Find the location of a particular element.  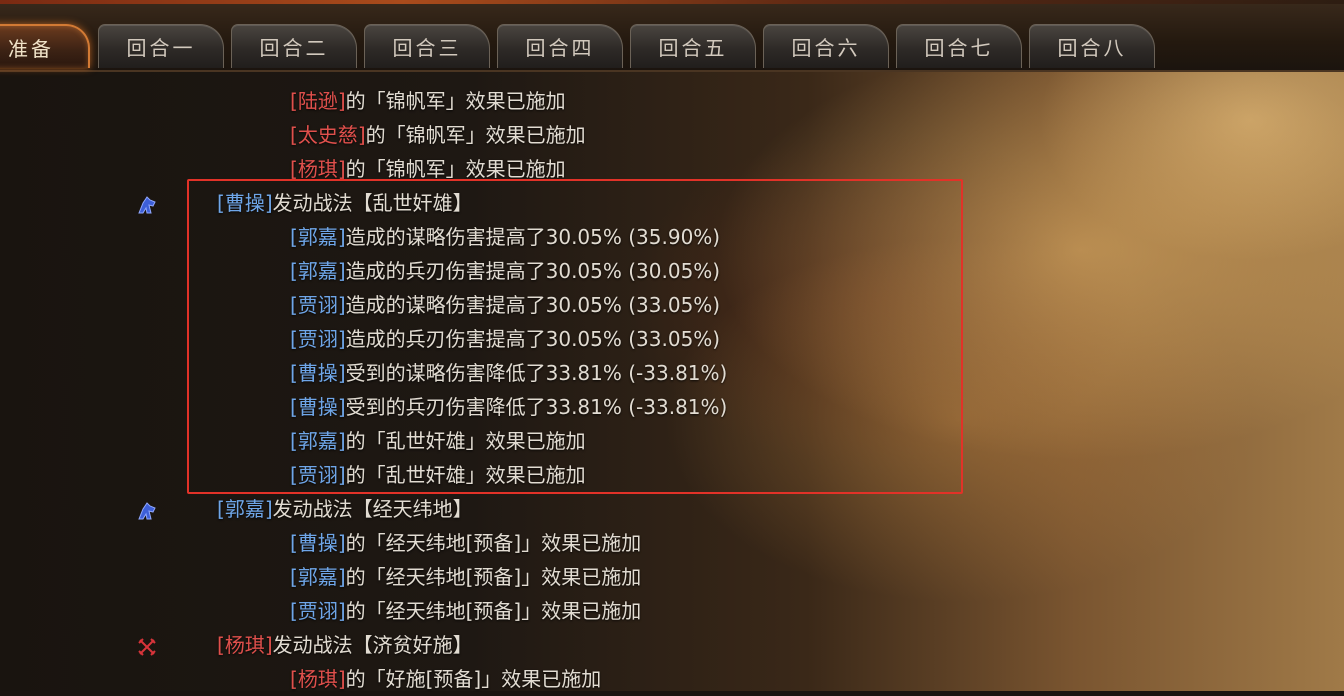

general-name: [曹操] is located at coordinates (318, 543).